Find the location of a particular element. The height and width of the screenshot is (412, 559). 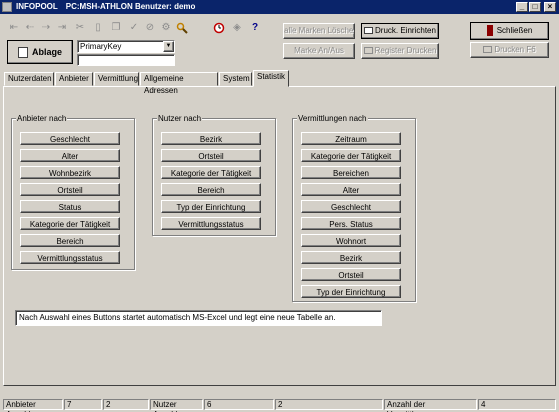

help-icon: ? is located at coordinates (255, 28).